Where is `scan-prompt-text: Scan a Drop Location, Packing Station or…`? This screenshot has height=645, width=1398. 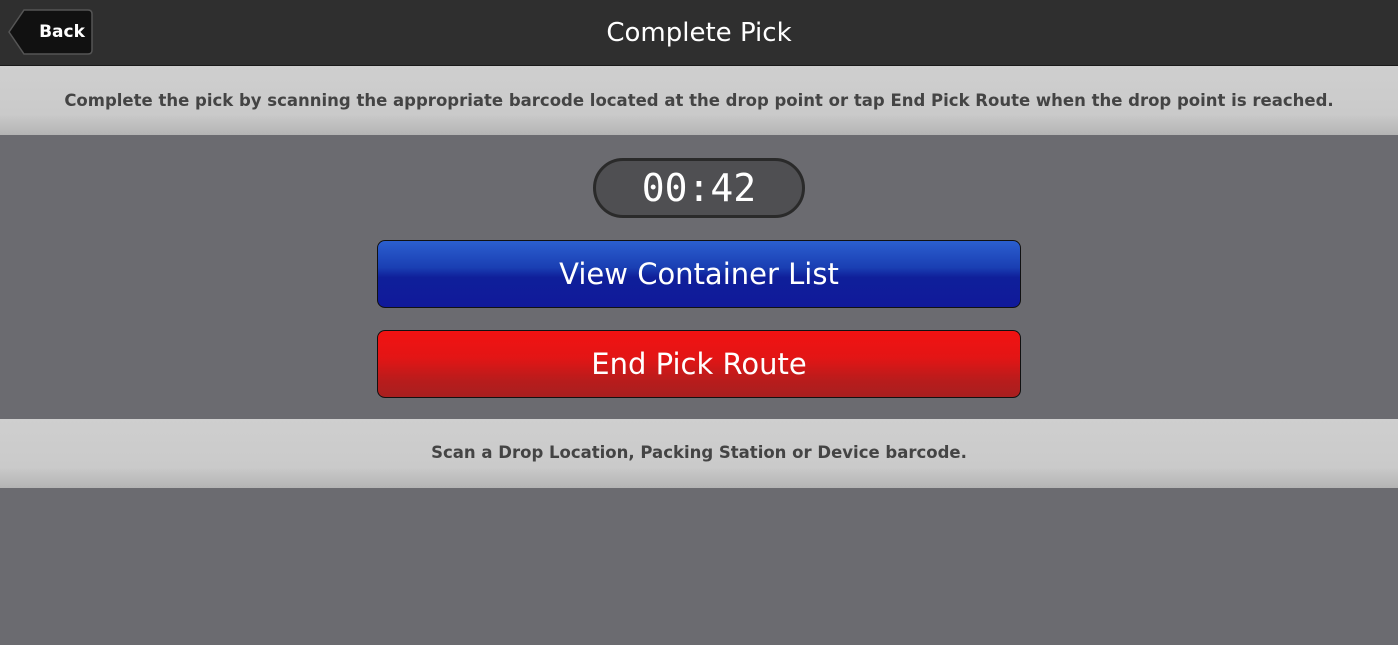 scan-prompt-text: Scan a Drop Location, Packing Station or… is located at coordinates (699, 452).